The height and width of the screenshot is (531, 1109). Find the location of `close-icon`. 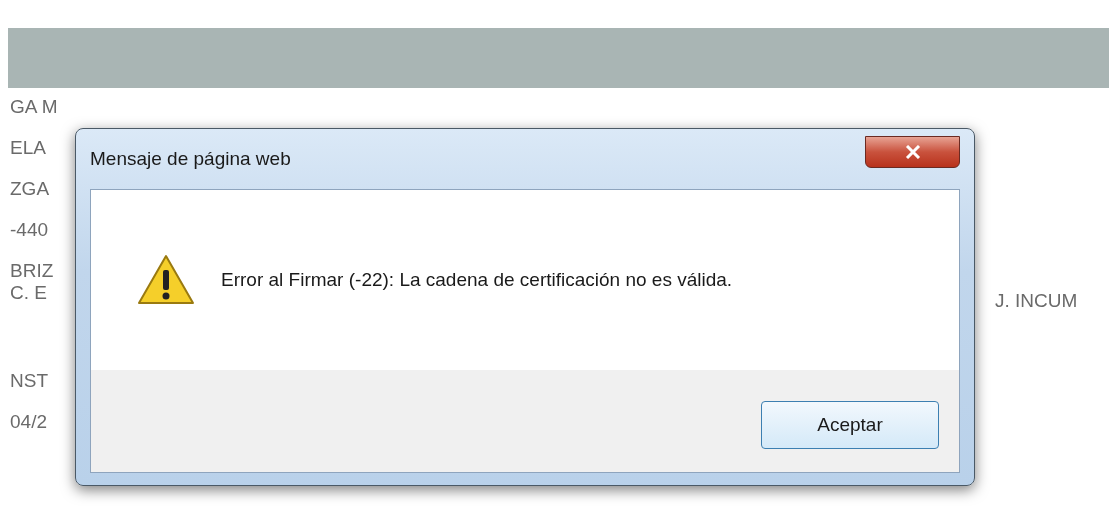

close-icon is located at coordinates (912, 152).